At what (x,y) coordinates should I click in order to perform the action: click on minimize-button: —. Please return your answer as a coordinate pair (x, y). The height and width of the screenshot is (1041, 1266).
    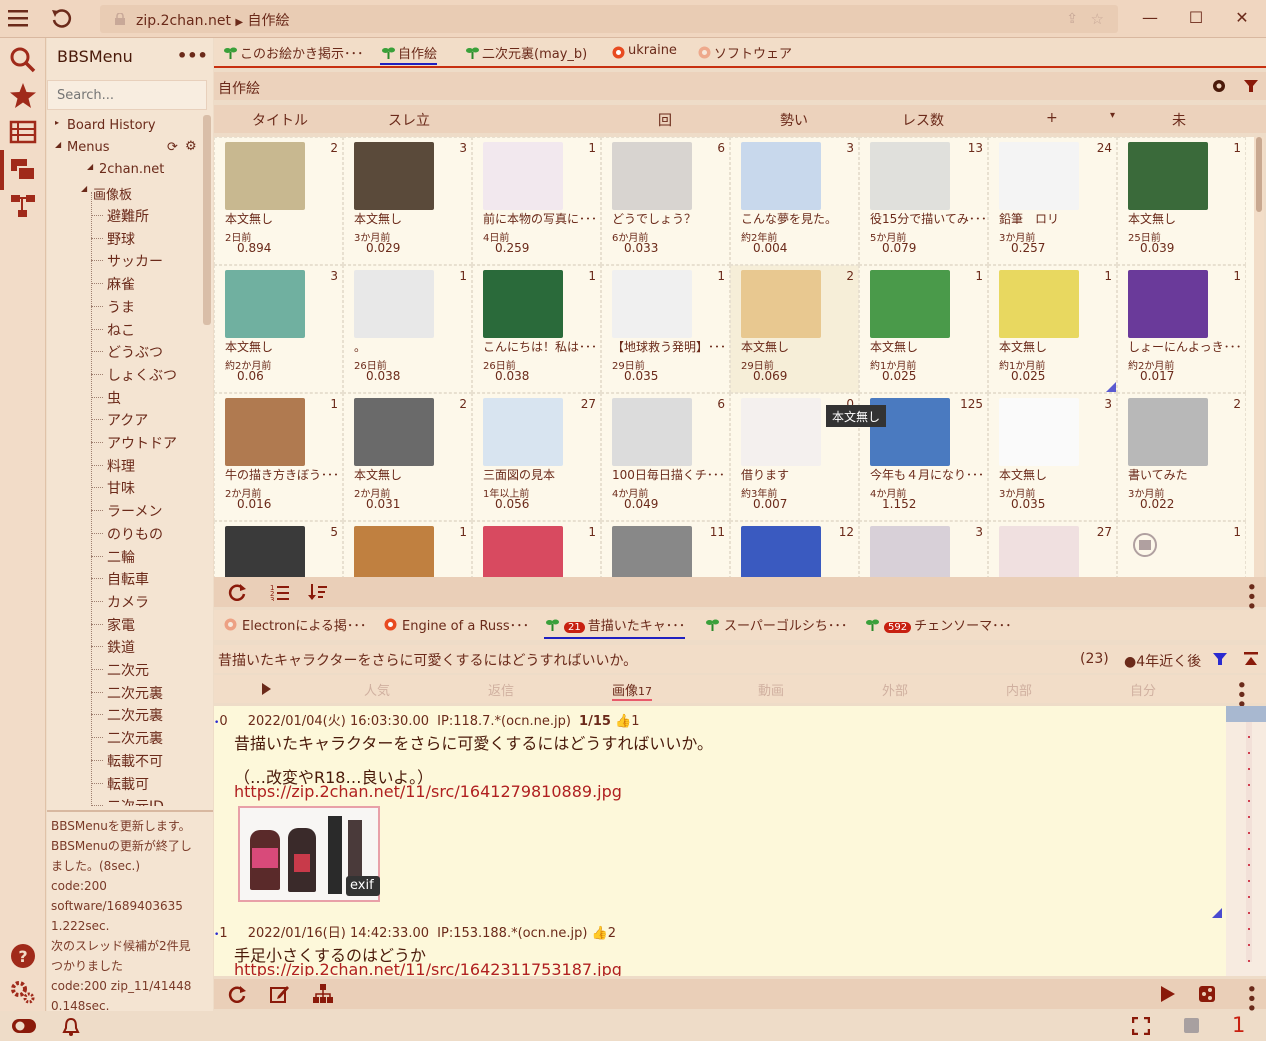
    Looking at the image, I should click on (1150, 18).